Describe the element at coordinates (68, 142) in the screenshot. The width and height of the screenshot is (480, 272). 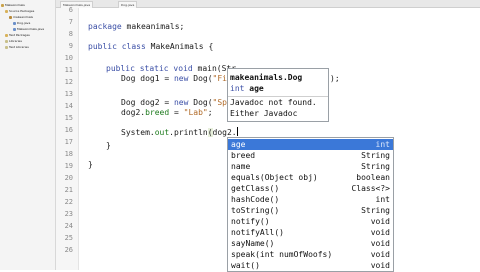
I see `line-number: 17` at that location.